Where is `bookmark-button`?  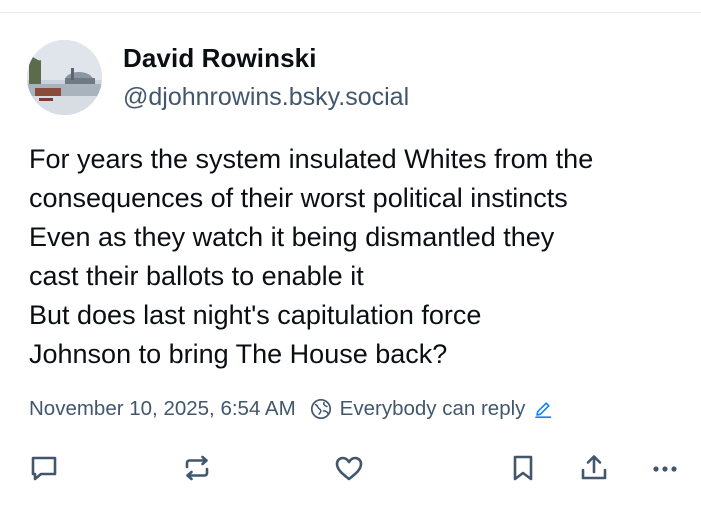
bookmark-button is located at coordinates (523, 468).